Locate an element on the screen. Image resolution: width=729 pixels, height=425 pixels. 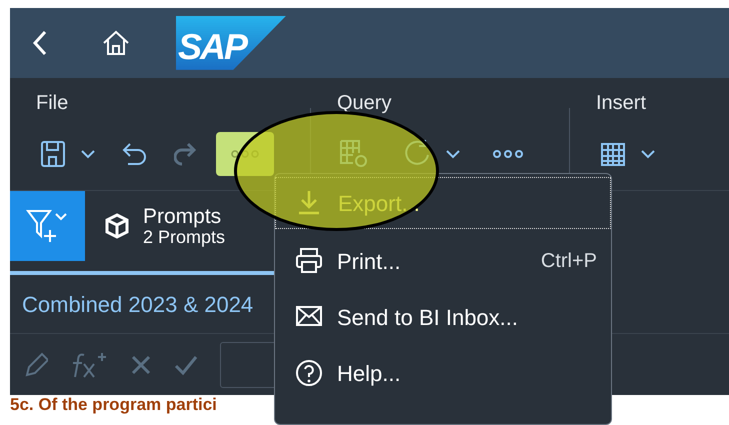
close-icon is located at coordinates (141, 365).